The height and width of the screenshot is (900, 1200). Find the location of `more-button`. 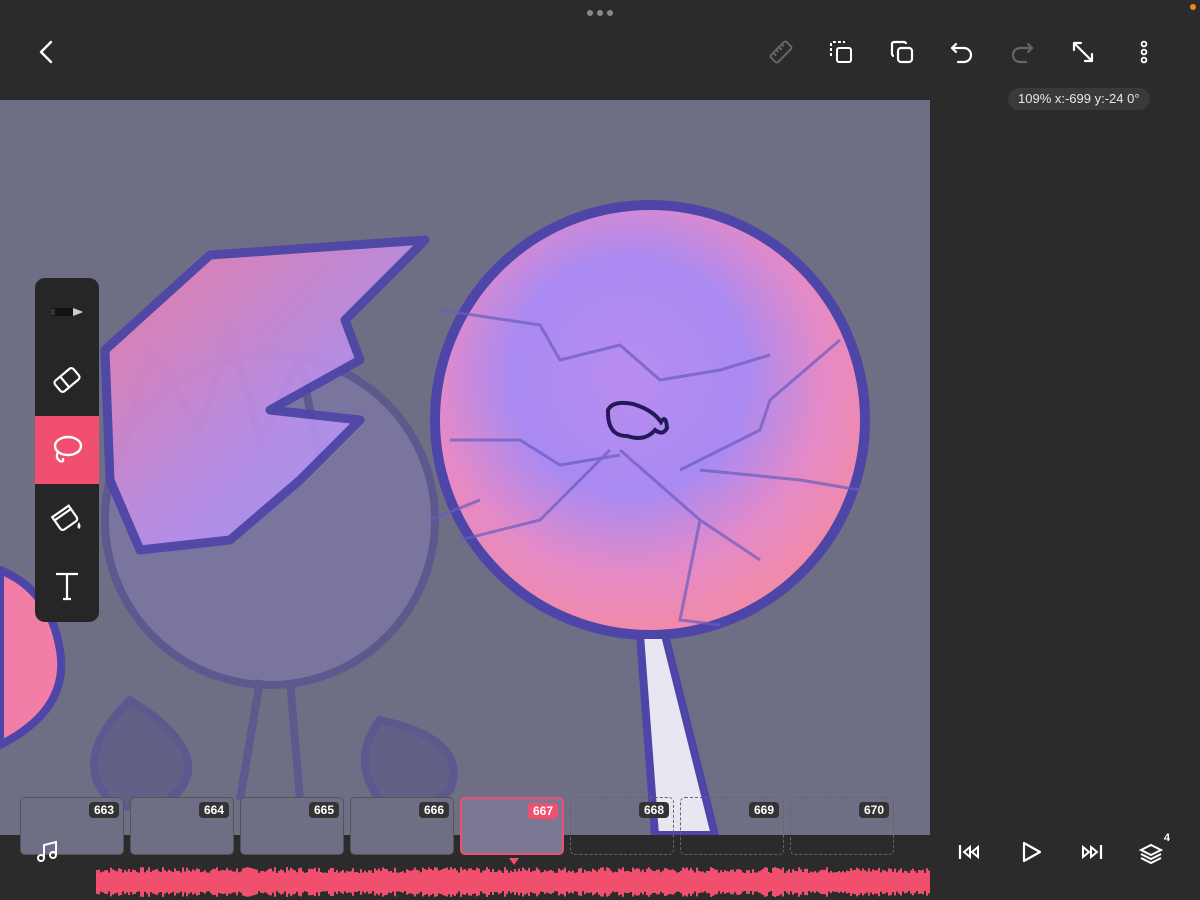

more-button is located at coordinates (1144, 52).